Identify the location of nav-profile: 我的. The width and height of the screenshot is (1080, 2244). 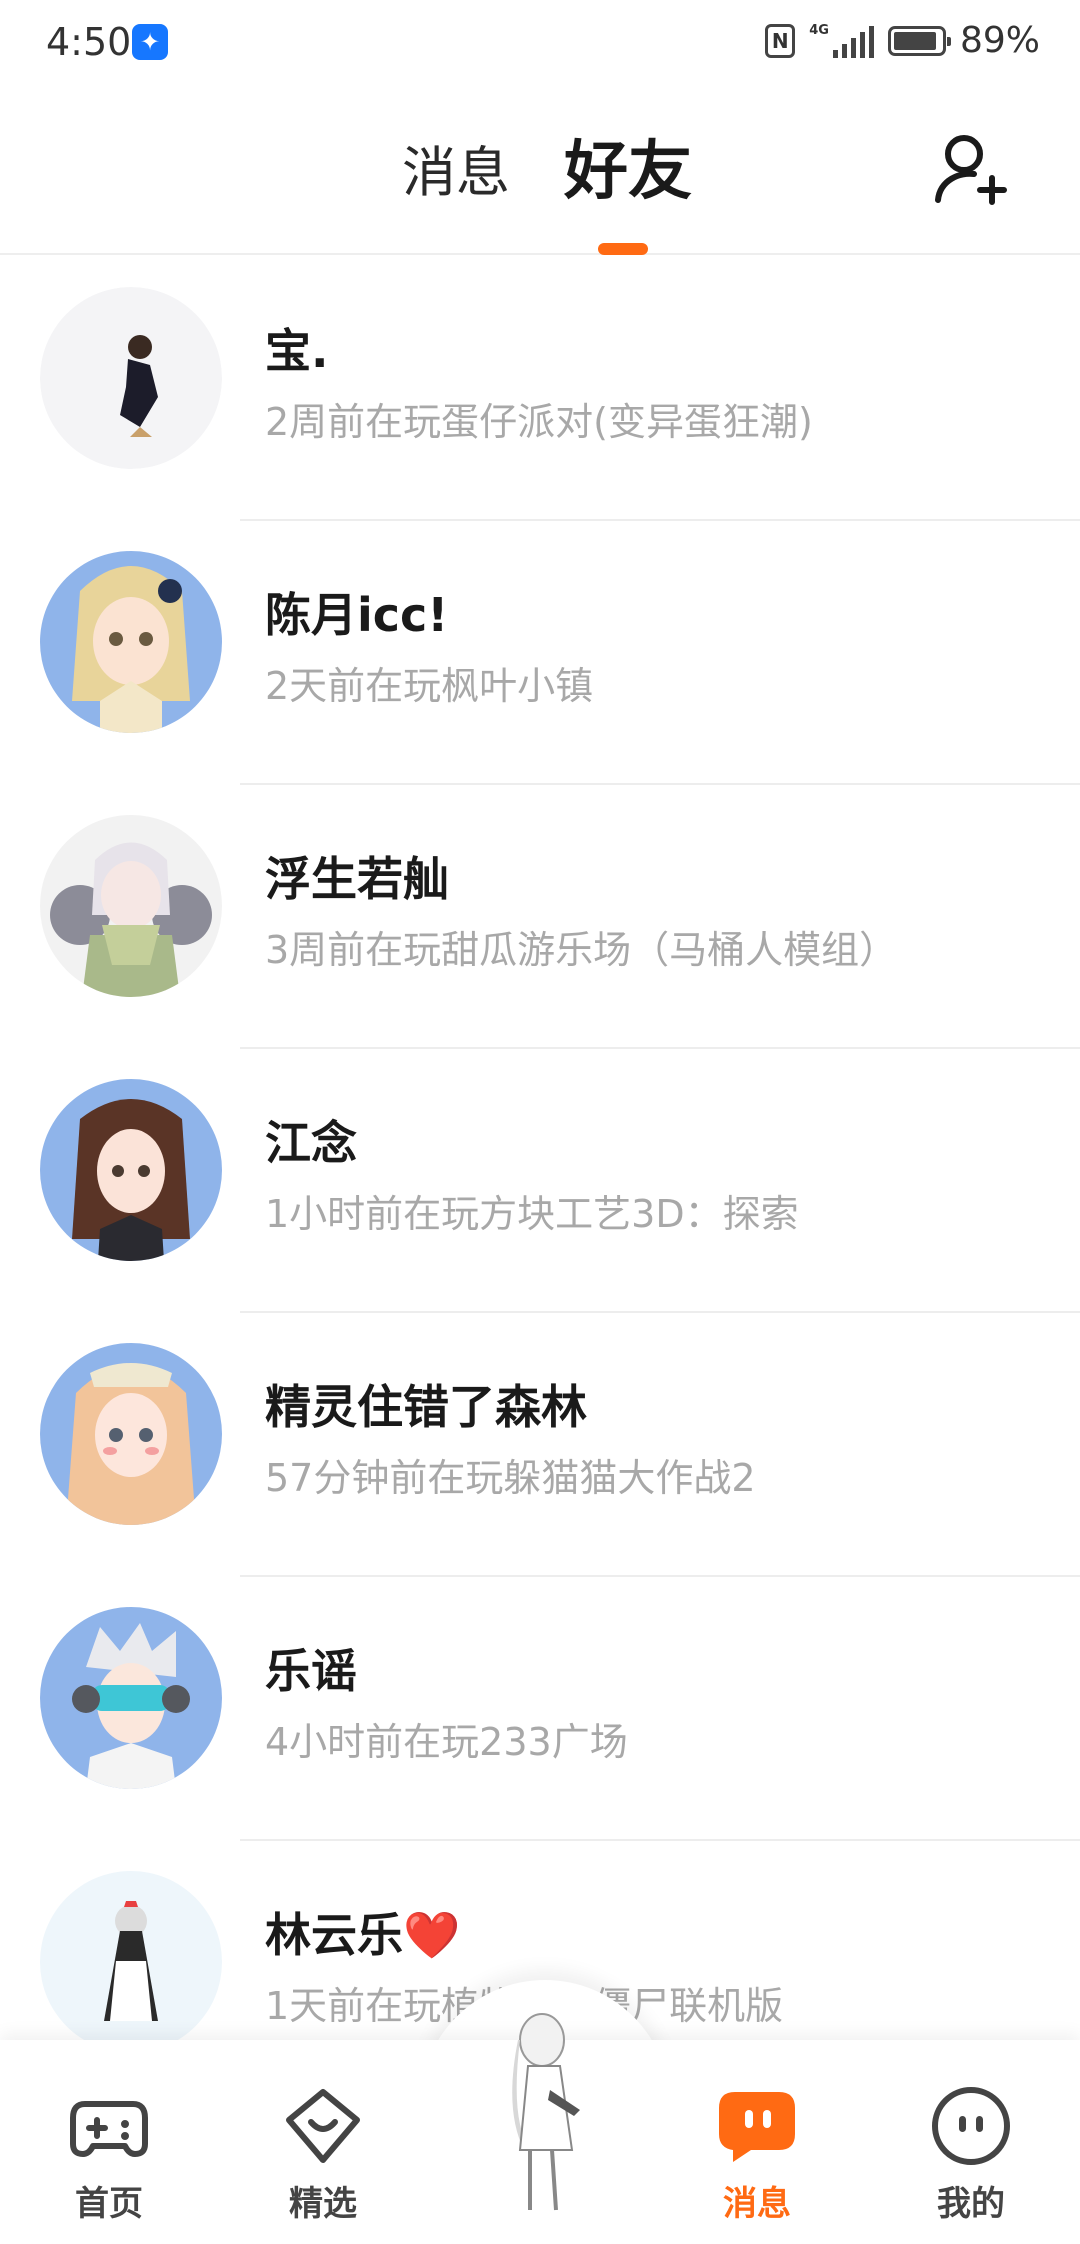
(971, 2154).